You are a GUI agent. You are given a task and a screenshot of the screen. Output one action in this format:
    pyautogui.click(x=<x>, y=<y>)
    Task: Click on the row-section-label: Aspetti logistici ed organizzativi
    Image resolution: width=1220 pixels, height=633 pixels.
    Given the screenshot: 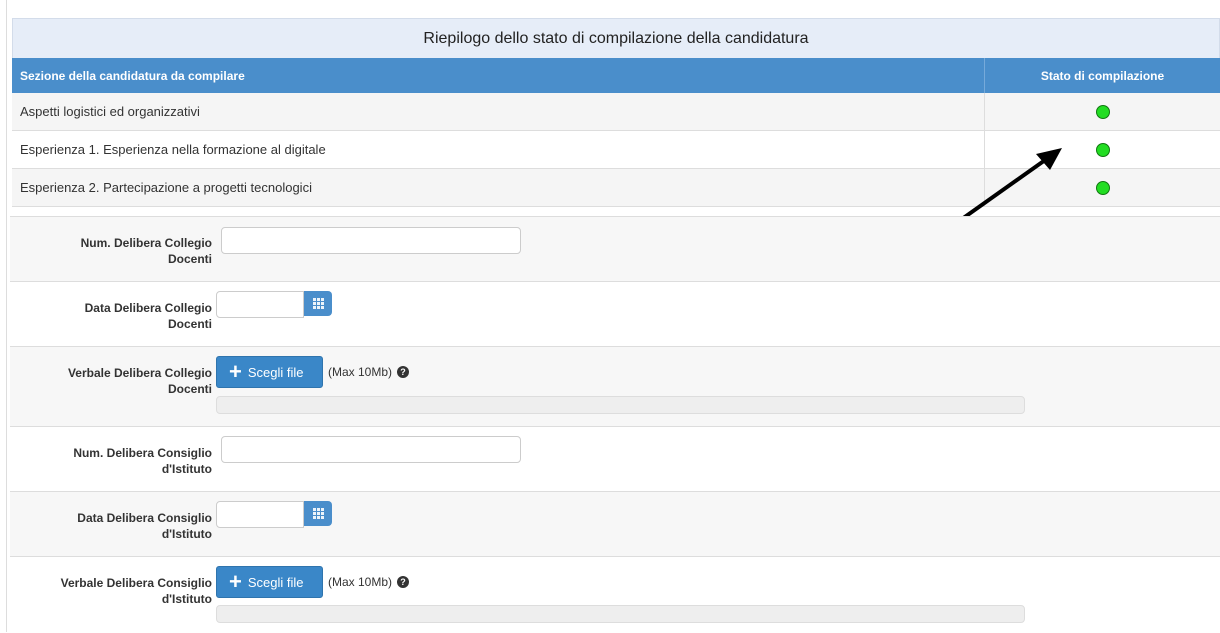 What is the action you would take?
    pyautogui.click(x=498, y=111)
    